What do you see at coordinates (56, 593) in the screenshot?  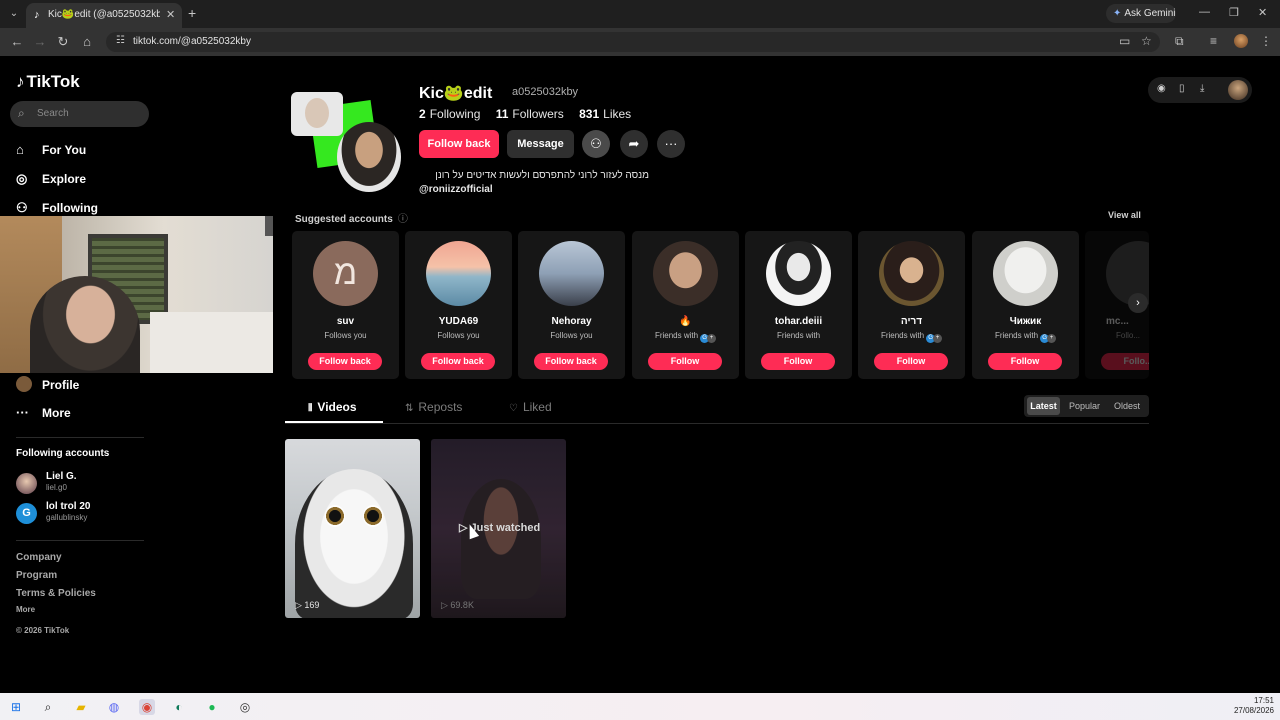 I see `footer-terms-link: Terms & Policies` at bounding box center [56, 593].